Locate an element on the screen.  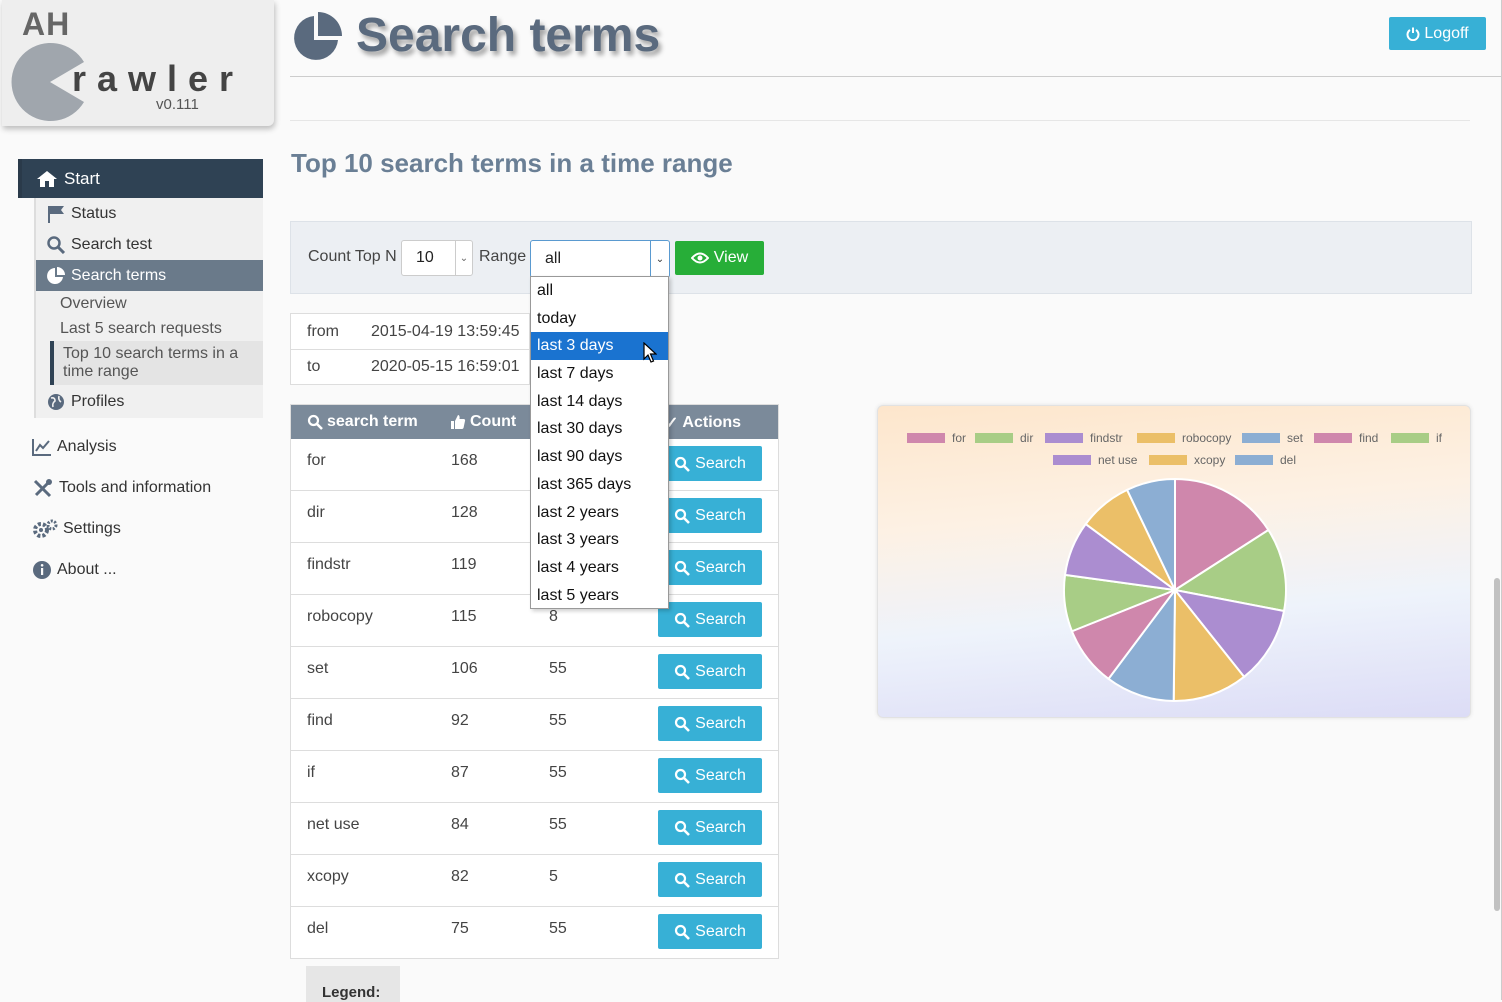
header-search-term-label: search term is located at coordinates (372, 421).